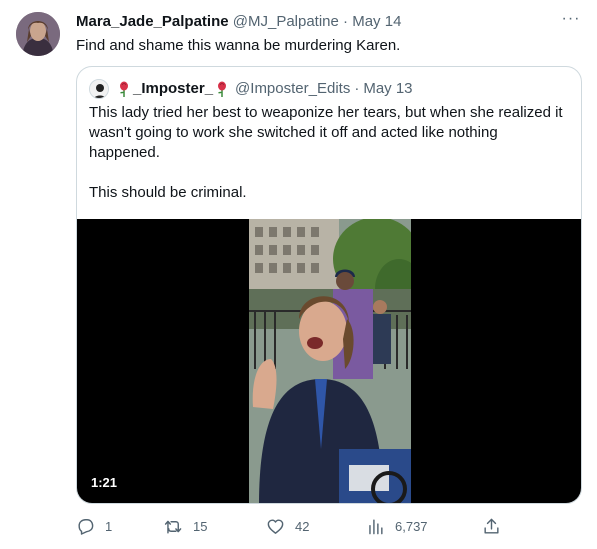 The width and height of the screenshot is (597, 549). I want to click on like-count: 42, so click(302, 526).